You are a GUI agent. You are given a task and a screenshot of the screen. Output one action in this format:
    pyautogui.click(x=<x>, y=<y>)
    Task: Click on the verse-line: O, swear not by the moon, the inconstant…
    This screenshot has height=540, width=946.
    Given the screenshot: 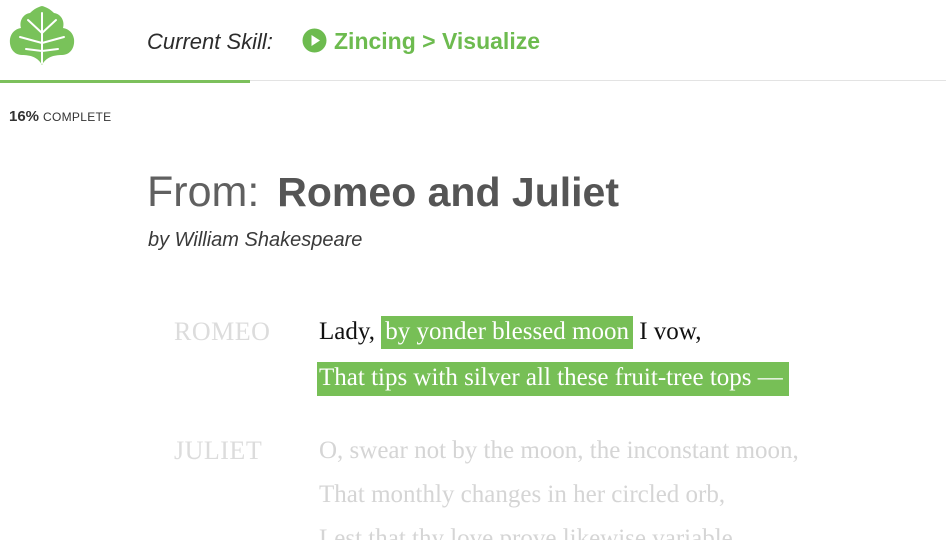 What is the action you would take?
    pyautogui.click(x=559, y=450)
    